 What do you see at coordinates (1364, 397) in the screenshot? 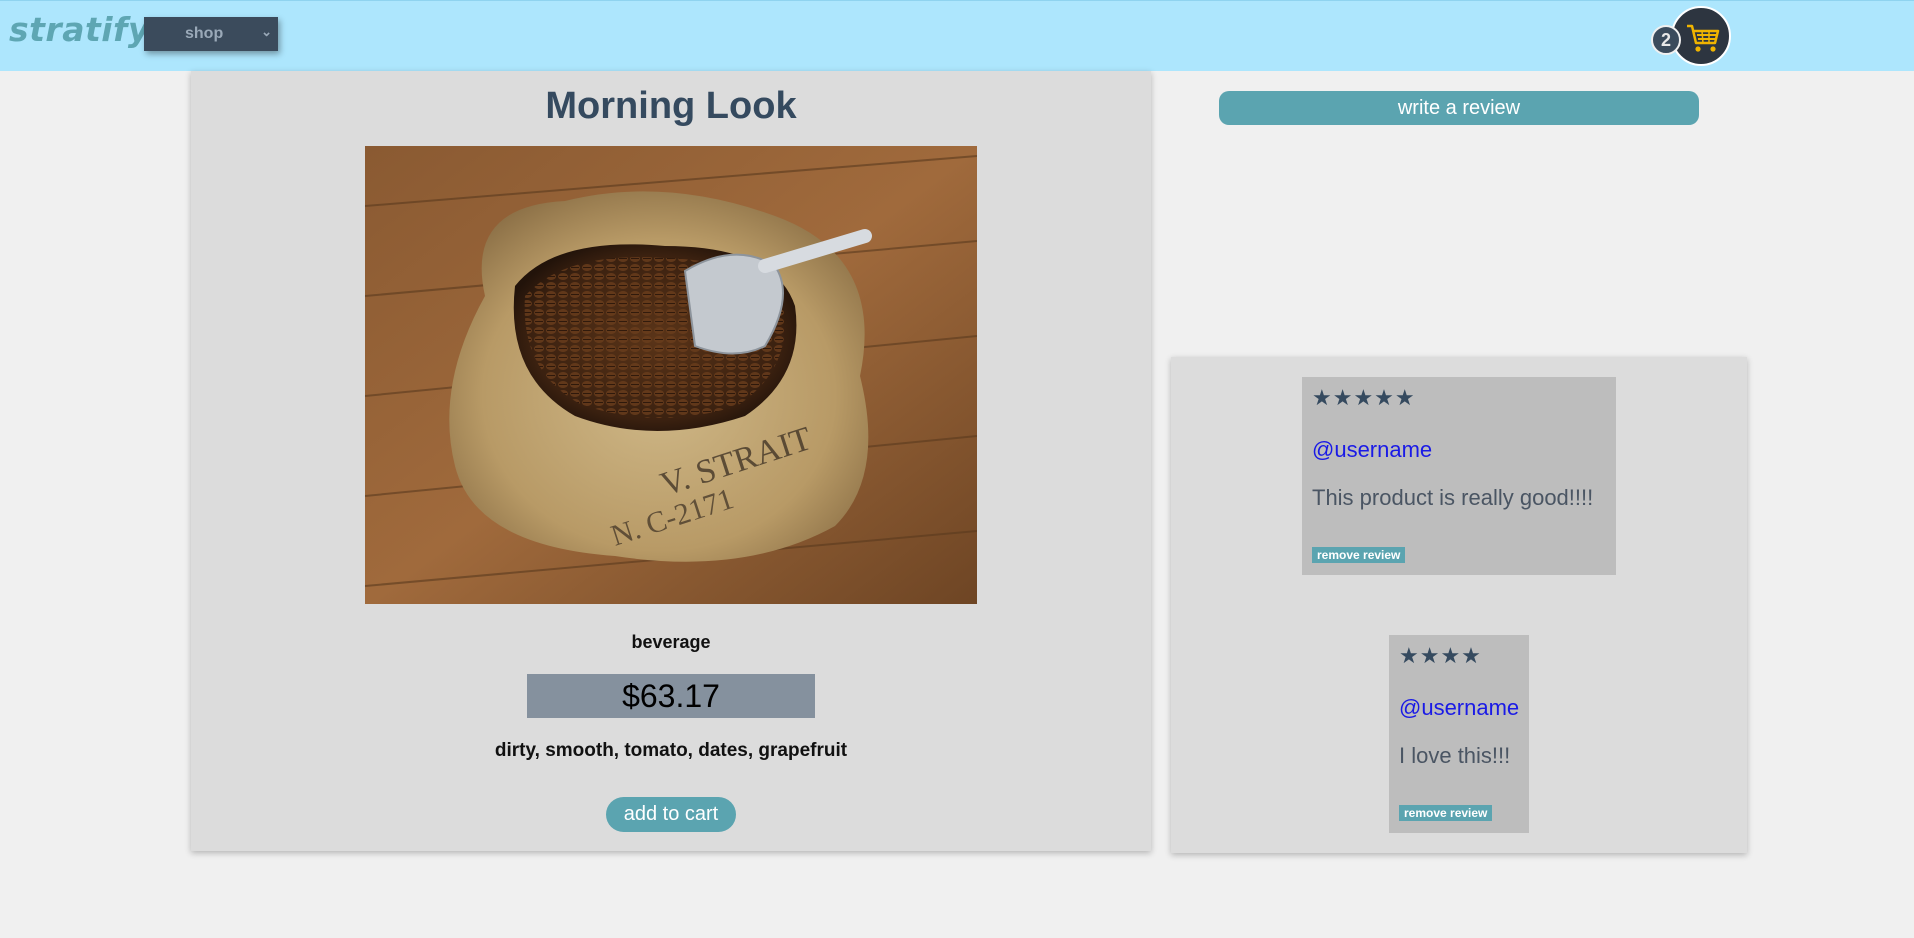
I see `star-rating: ★★★★★` at bounding box center [1364, 397].